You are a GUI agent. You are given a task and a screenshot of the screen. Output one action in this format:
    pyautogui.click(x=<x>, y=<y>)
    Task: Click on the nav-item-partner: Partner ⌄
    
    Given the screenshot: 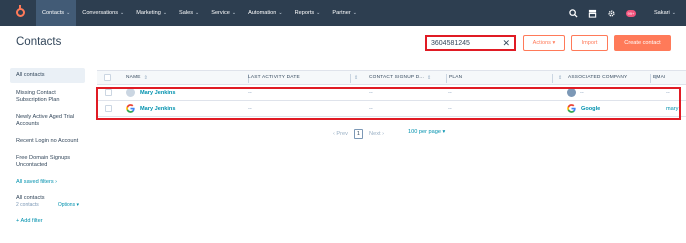 What is the action you would take?
    pyautogui.click(x=344, y=13)
    